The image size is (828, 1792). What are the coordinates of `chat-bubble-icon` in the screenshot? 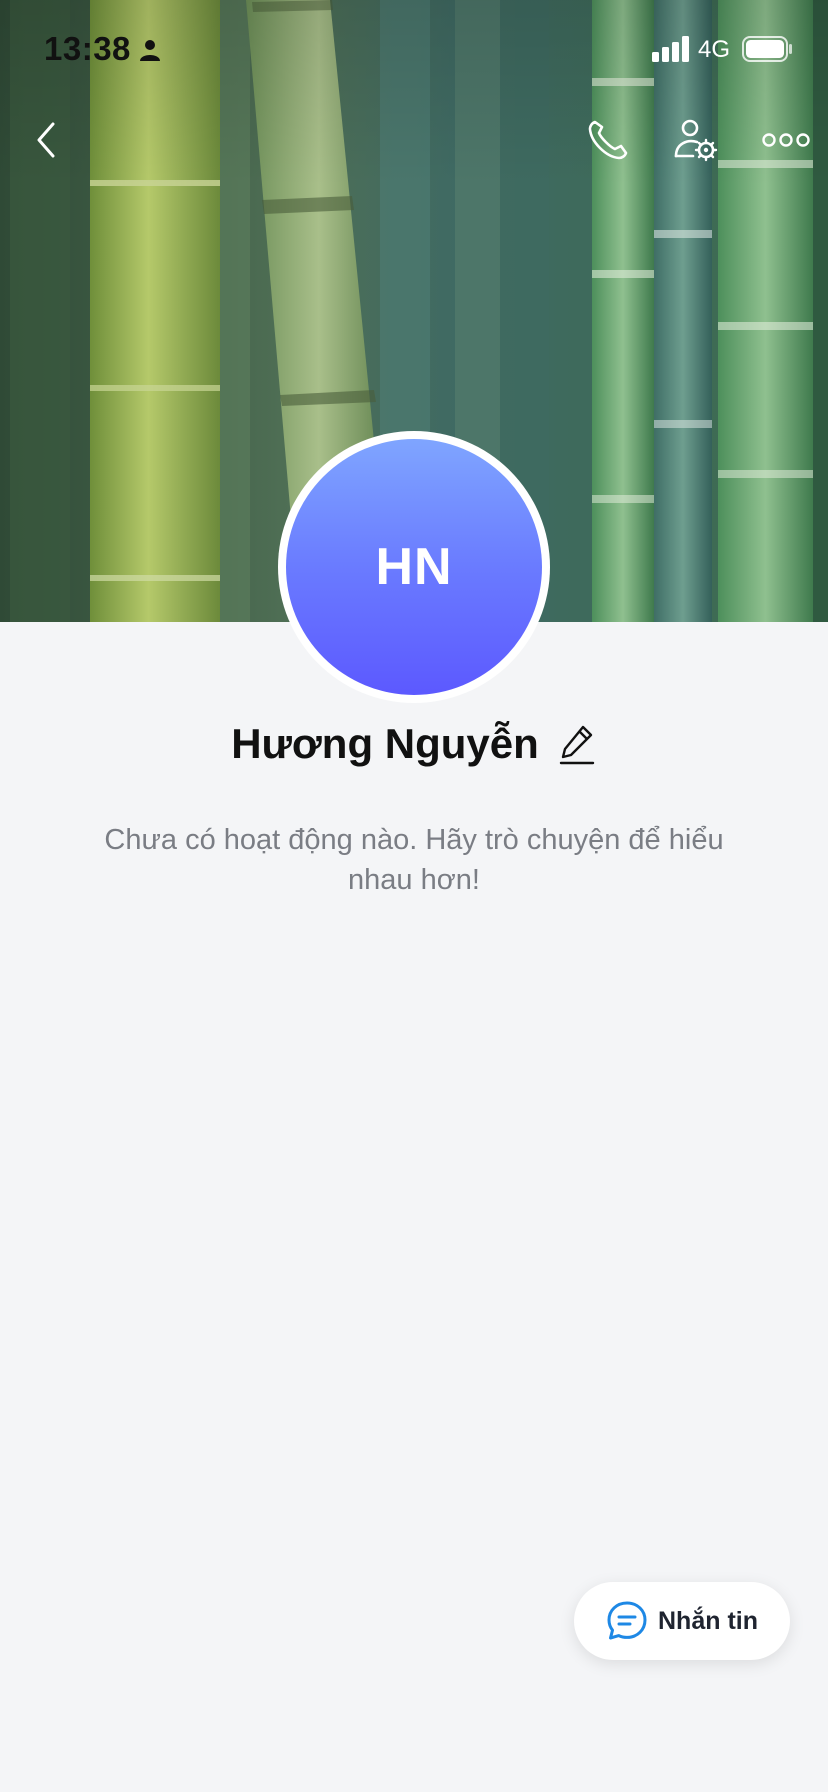 It's located at (627, 1620).